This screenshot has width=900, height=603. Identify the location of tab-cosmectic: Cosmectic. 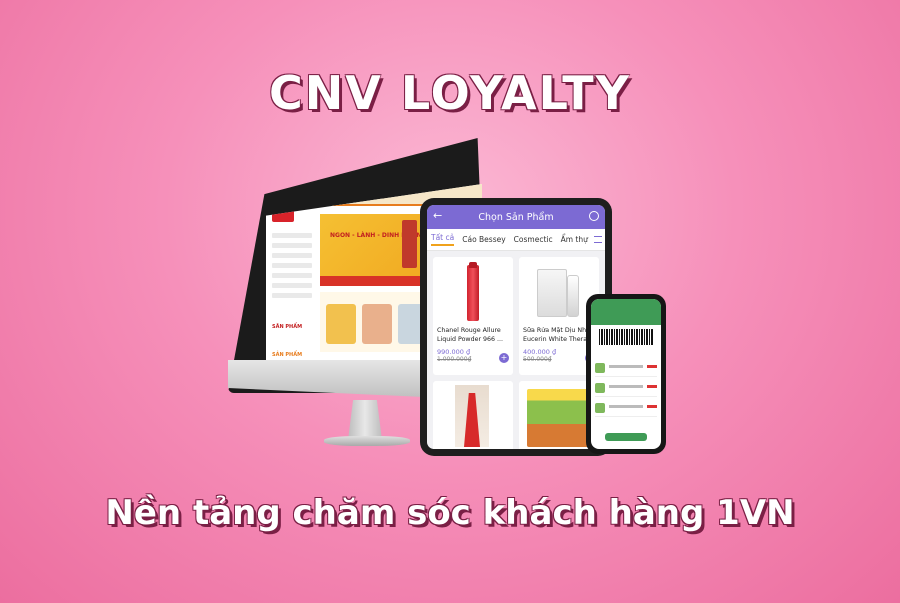
(533, 239).